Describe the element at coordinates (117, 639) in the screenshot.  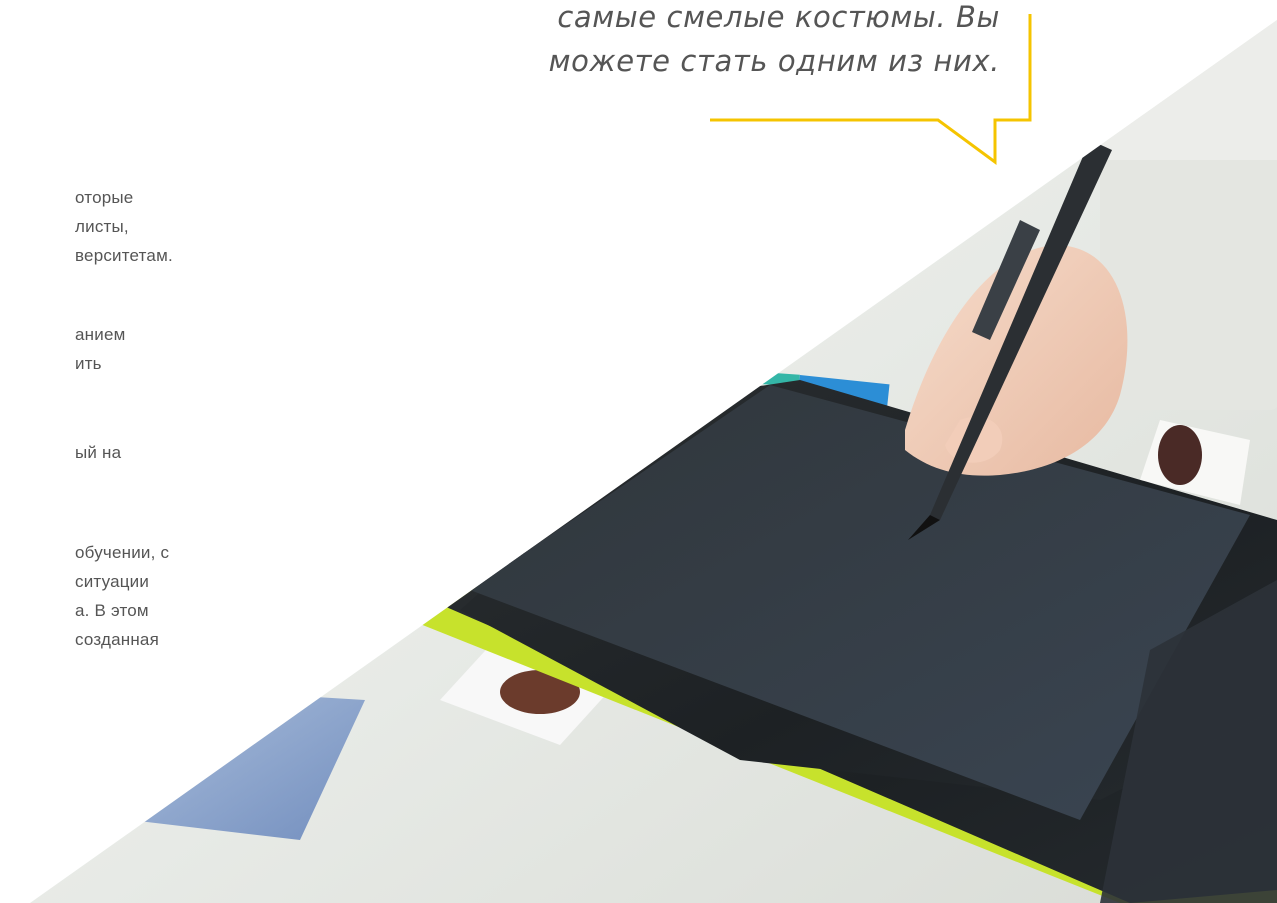
I see `paragraph-line: созданная` at that location.